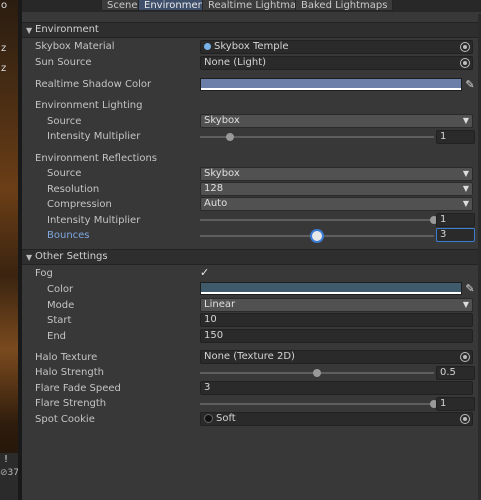 Image resolution: width=481 pixels, height=500 pixels. What do you see at coordinates (336, 419) in the screenshot?
I see `spot-cookie-field: Soft` at bounding box center [336, 419].